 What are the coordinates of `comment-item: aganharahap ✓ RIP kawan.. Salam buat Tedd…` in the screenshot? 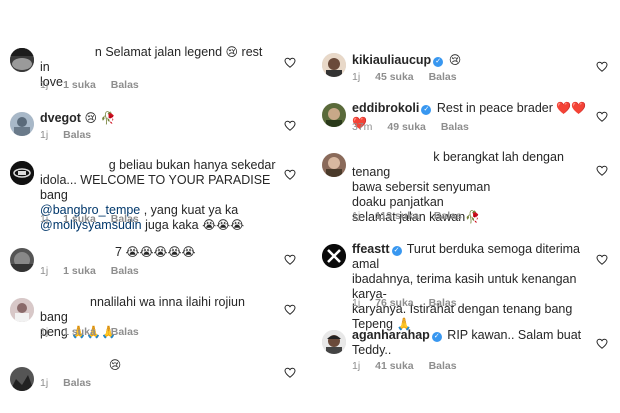 It's located at (460, 349).